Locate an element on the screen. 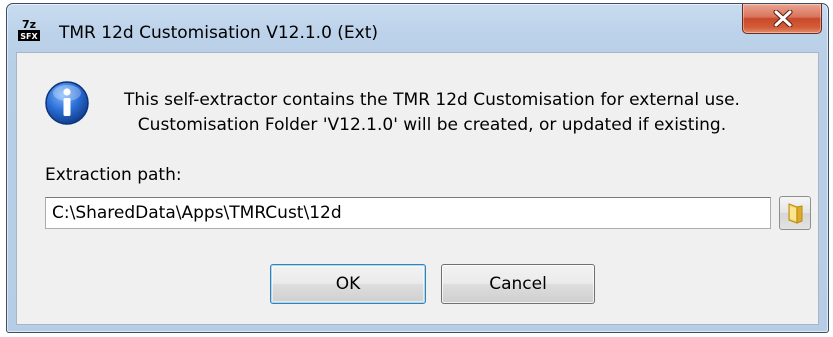 This screenshot has height=337, width=833. svg-text: SFX is located at coordinates (29, 36).